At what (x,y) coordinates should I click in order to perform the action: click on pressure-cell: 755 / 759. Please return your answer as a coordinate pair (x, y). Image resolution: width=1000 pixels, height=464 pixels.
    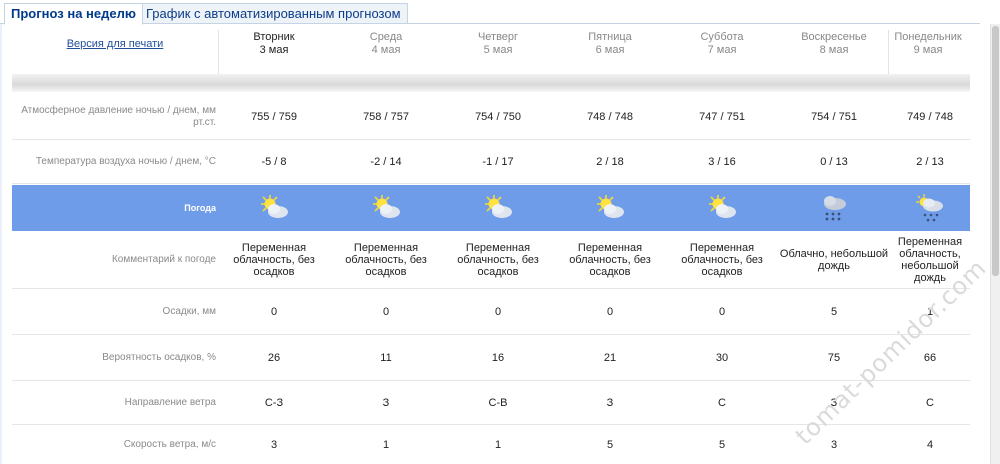
    Looking at the image, I should click on (274, 116).